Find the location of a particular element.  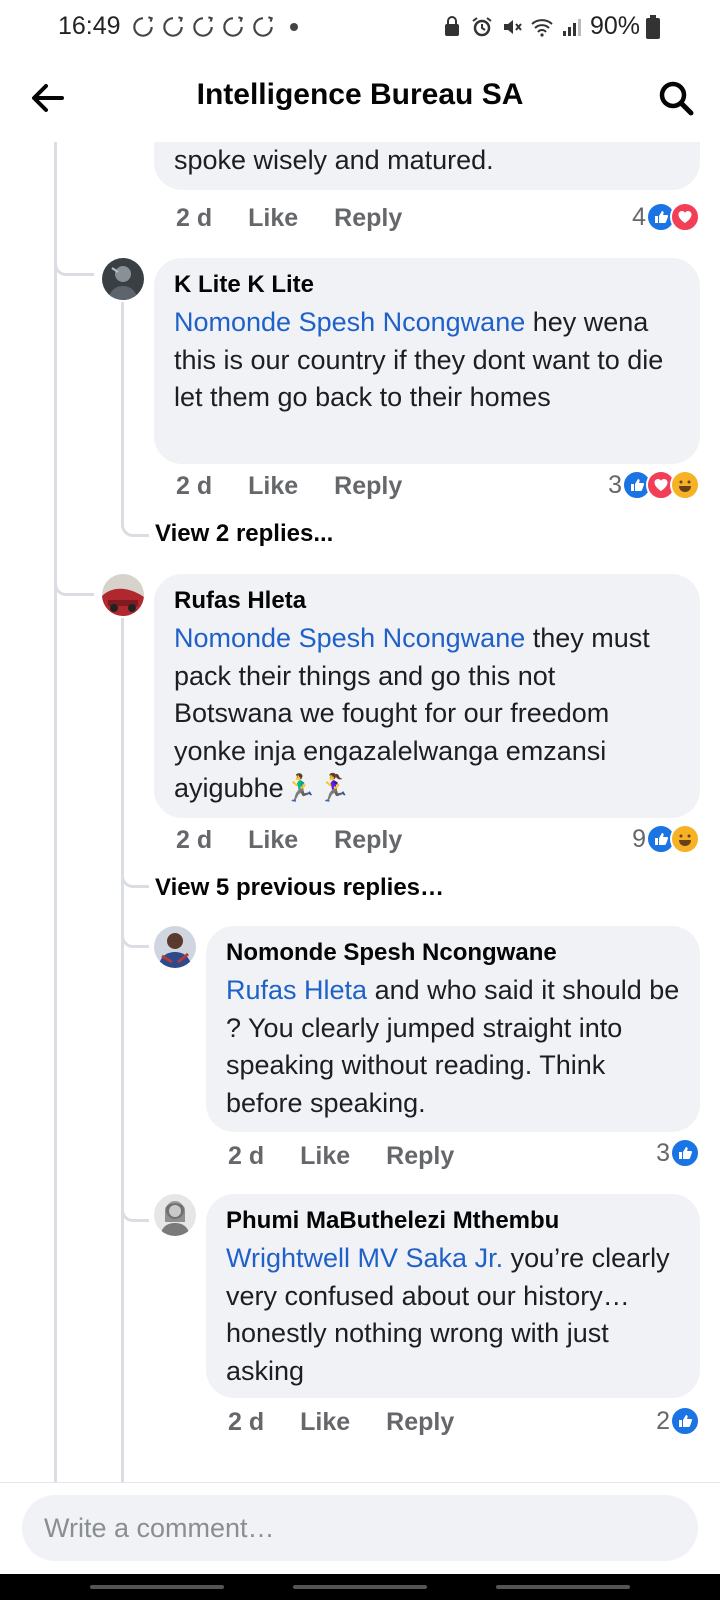

love-reaction-icon is located at coordinates (685, 217).